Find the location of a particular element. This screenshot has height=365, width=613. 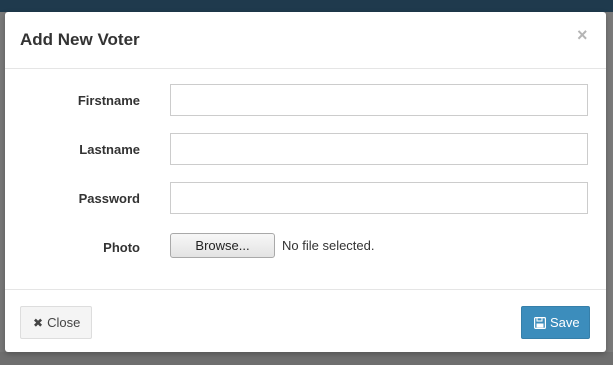

save-button-label: Save is located at coordinates (565, 322).